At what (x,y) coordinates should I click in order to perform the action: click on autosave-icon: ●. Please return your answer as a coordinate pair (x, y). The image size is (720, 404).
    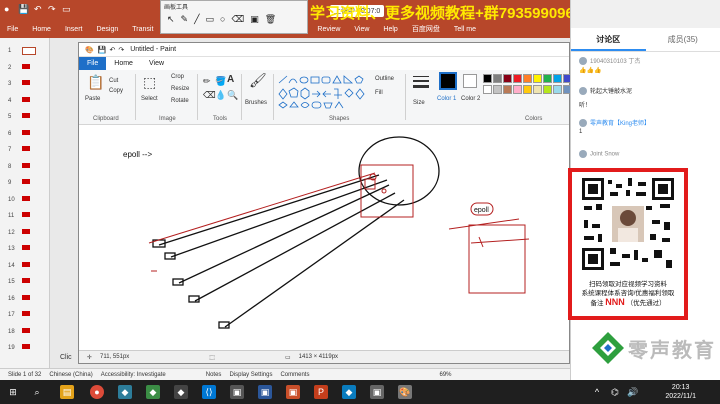
    Looking at the image, I should click on (6, 9).